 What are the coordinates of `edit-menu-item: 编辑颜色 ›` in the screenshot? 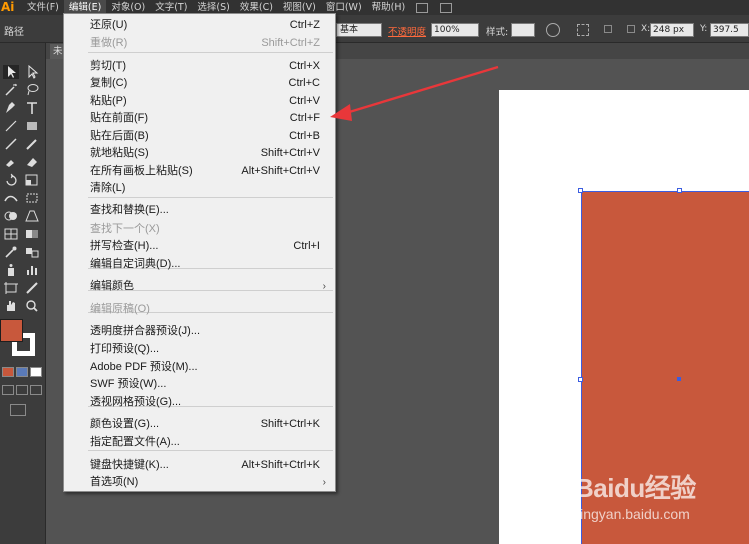 It's located at (199, 286).